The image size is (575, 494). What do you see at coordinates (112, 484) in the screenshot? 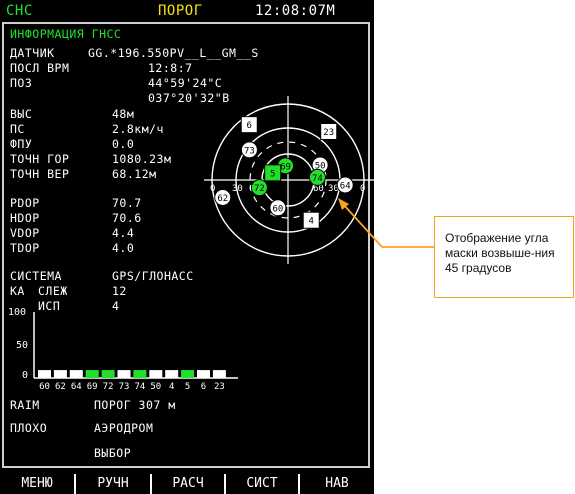
I see `softkey-manual: РУЧН` at bounding box center [112, 484].